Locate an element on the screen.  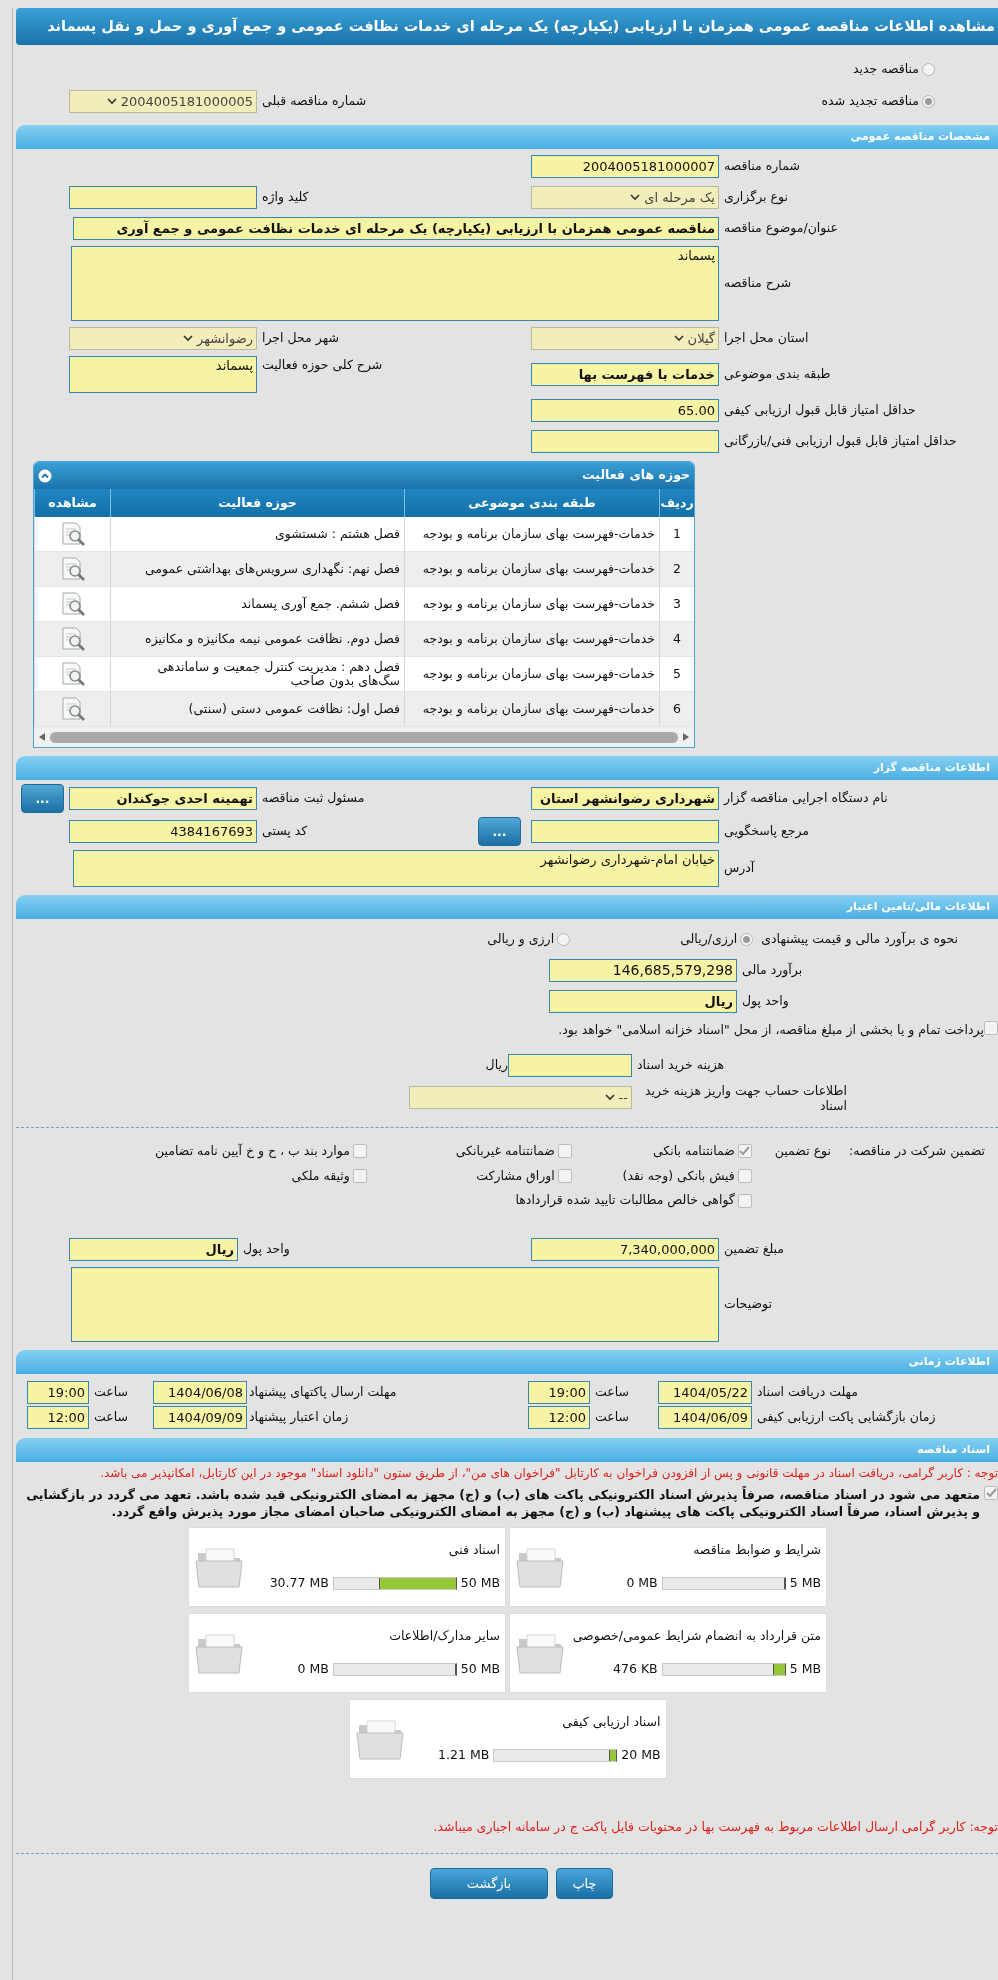
field-label: ساعت is located at coordinates (111, 1392).